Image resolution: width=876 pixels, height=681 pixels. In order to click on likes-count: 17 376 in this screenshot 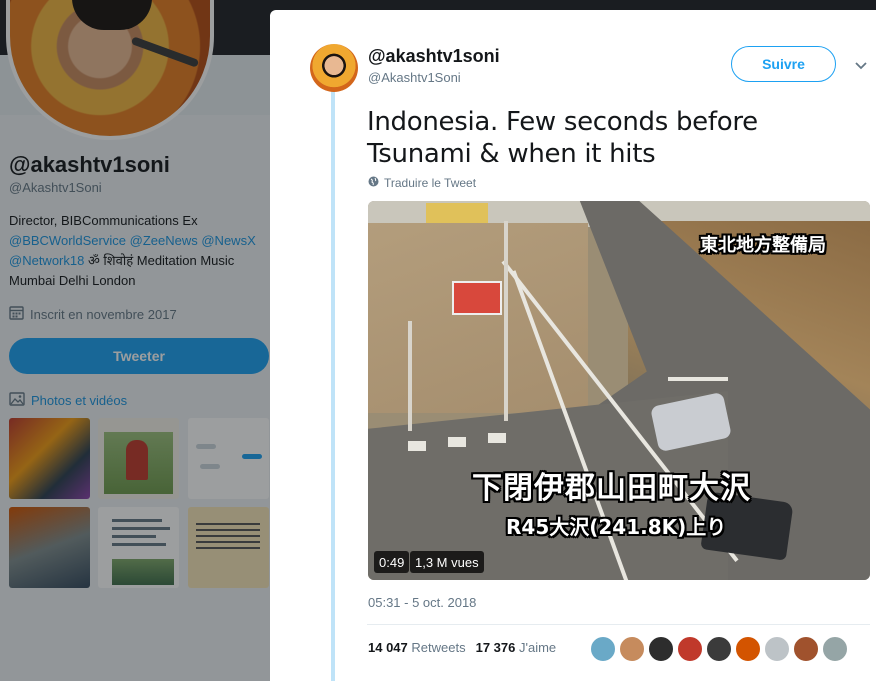, I will do `click(495, 647)`.